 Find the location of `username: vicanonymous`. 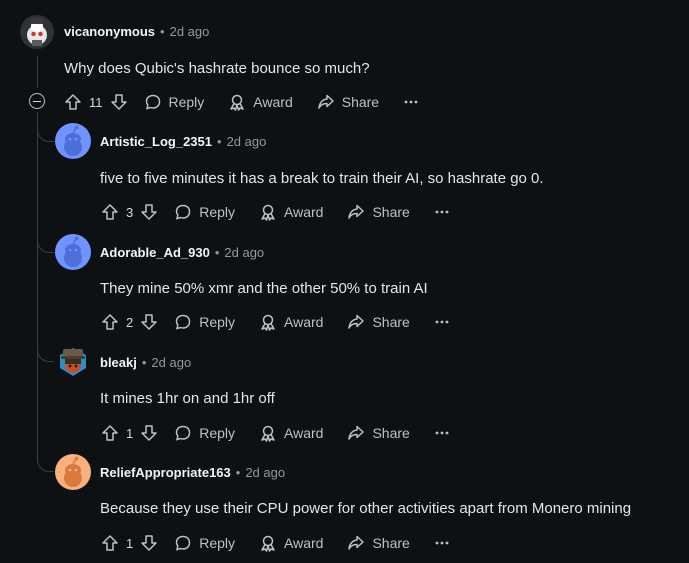

username: vicanonymous is located at coordinates (109, 31).